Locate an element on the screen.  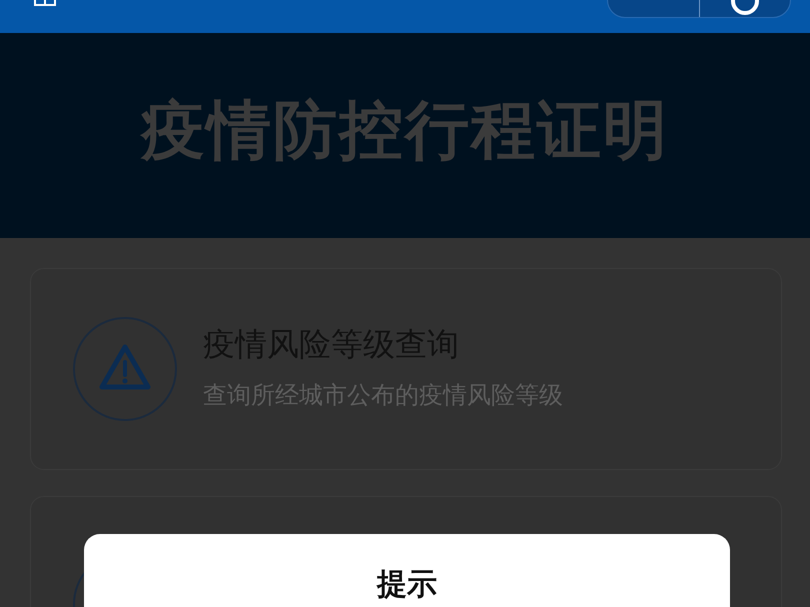
page-title: 疫情防控行程证明 is located at coordinates (405, 131).